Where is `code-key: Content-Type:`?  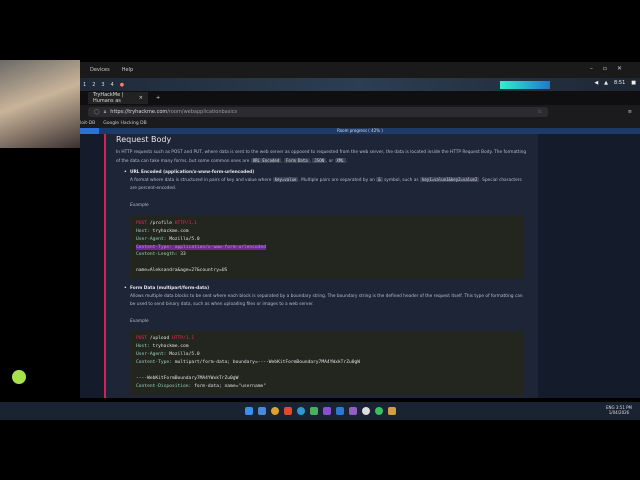 code-key: Content-Type: is located at coordinates (154, 363).